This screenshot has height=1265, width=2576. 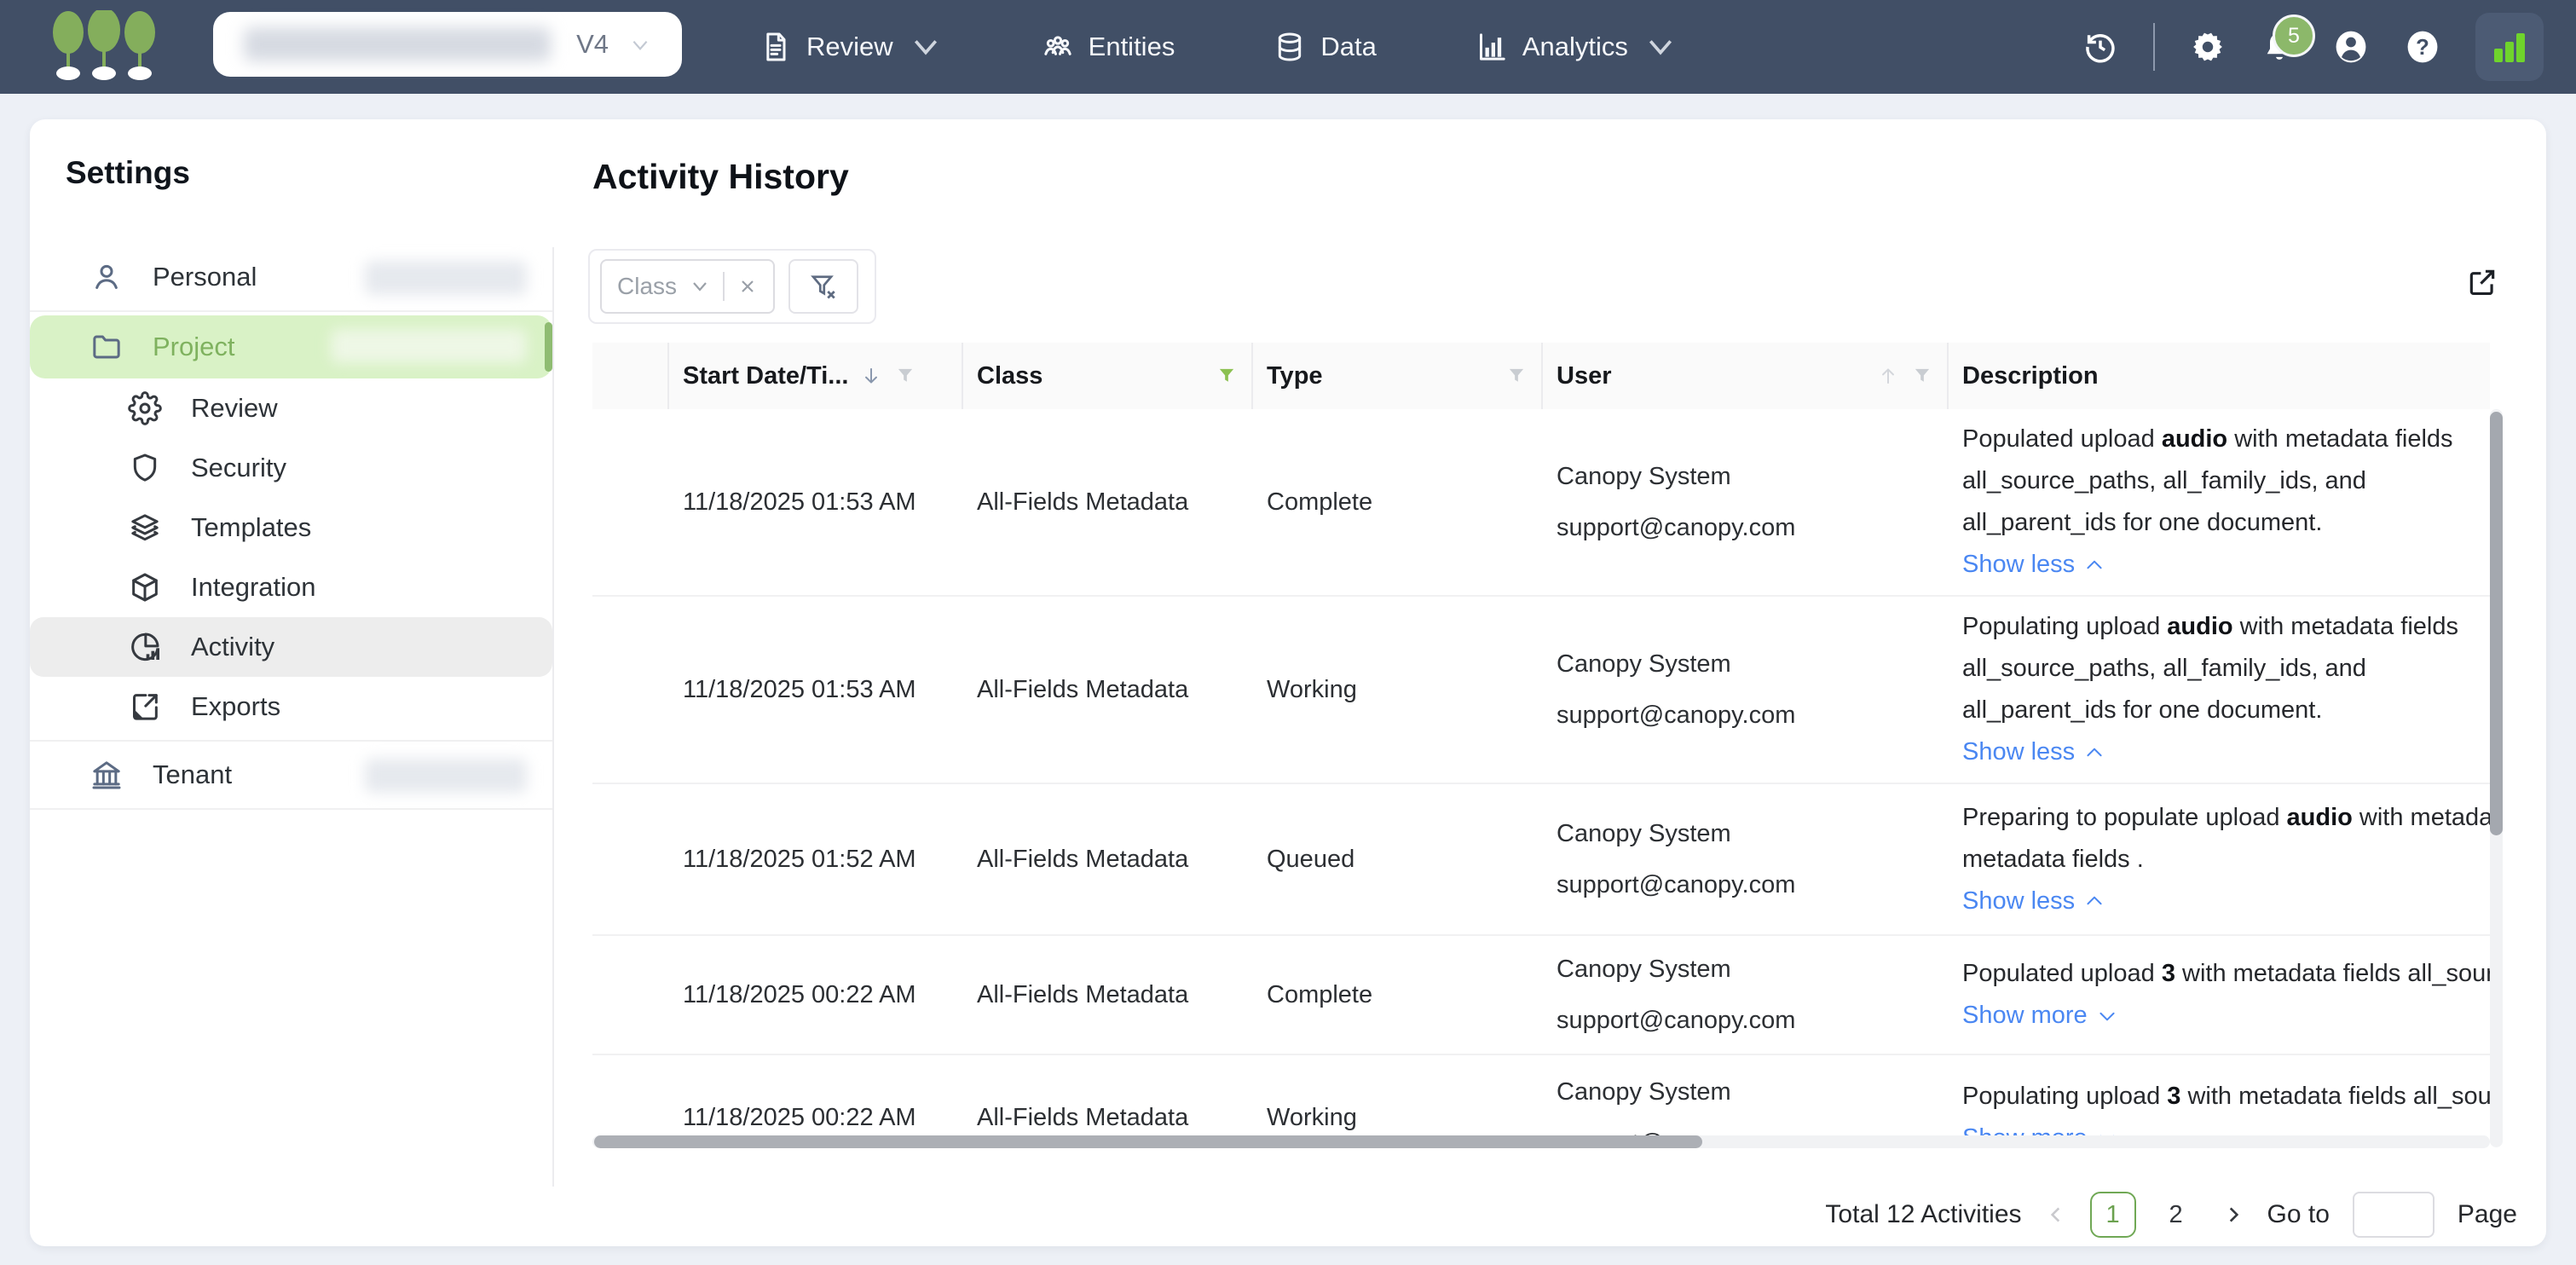 I want to click on green-bars-icon, so click(x=2509, y=48).